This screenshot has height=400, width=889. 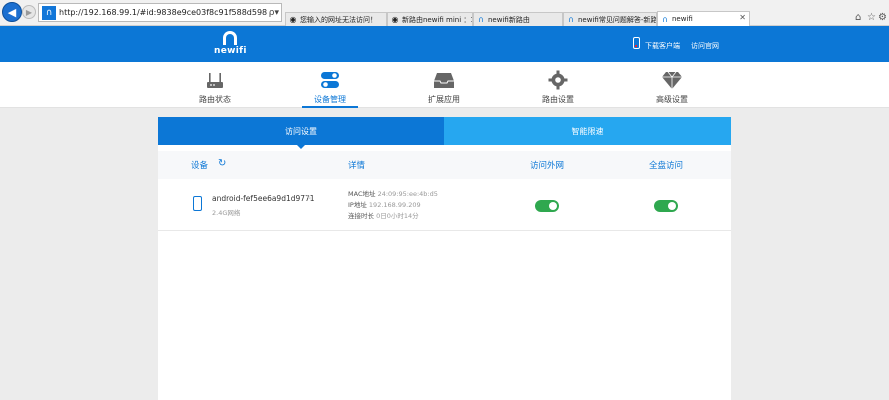 I want to click on detail-mac: MAC地址 24:09:95:ee:4b:d5, so click(x=393, y=193).